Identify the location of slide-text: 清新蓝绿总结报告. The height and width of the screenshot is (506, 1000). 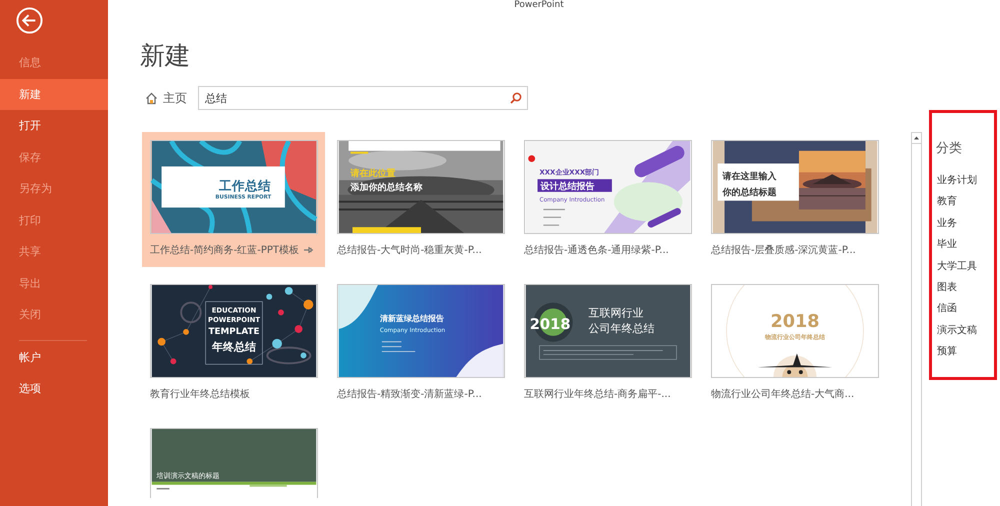
(412, 319).